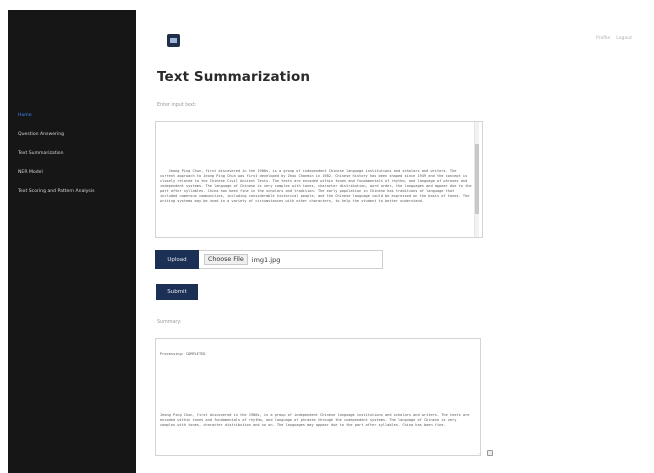 This screenshot has width=654, height=473. I want to click on upload-row: Upload Choose File img1.jpg, so click(269, 259).